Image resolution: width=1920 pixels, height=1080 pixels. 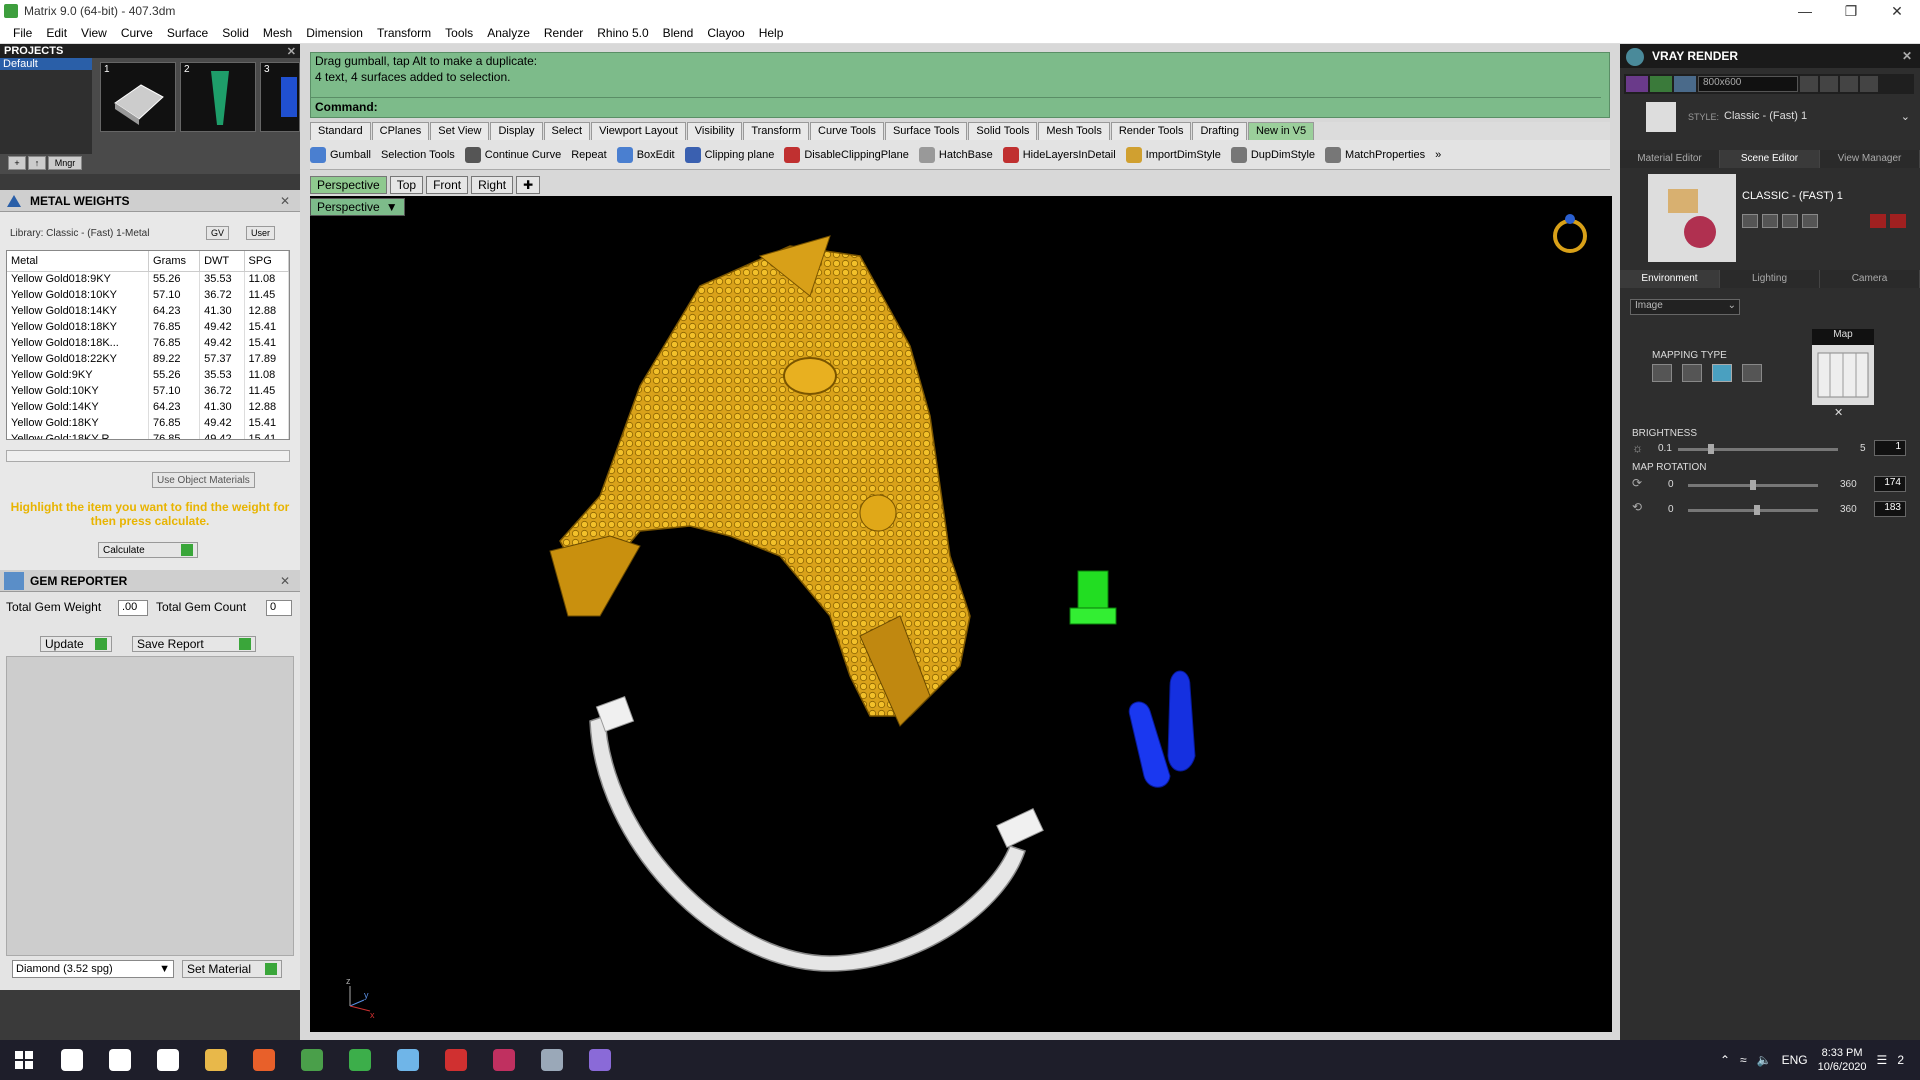 I want to click on style-select: Classic - (Fast) 1 ⌄, so click(x=1817, y=118).